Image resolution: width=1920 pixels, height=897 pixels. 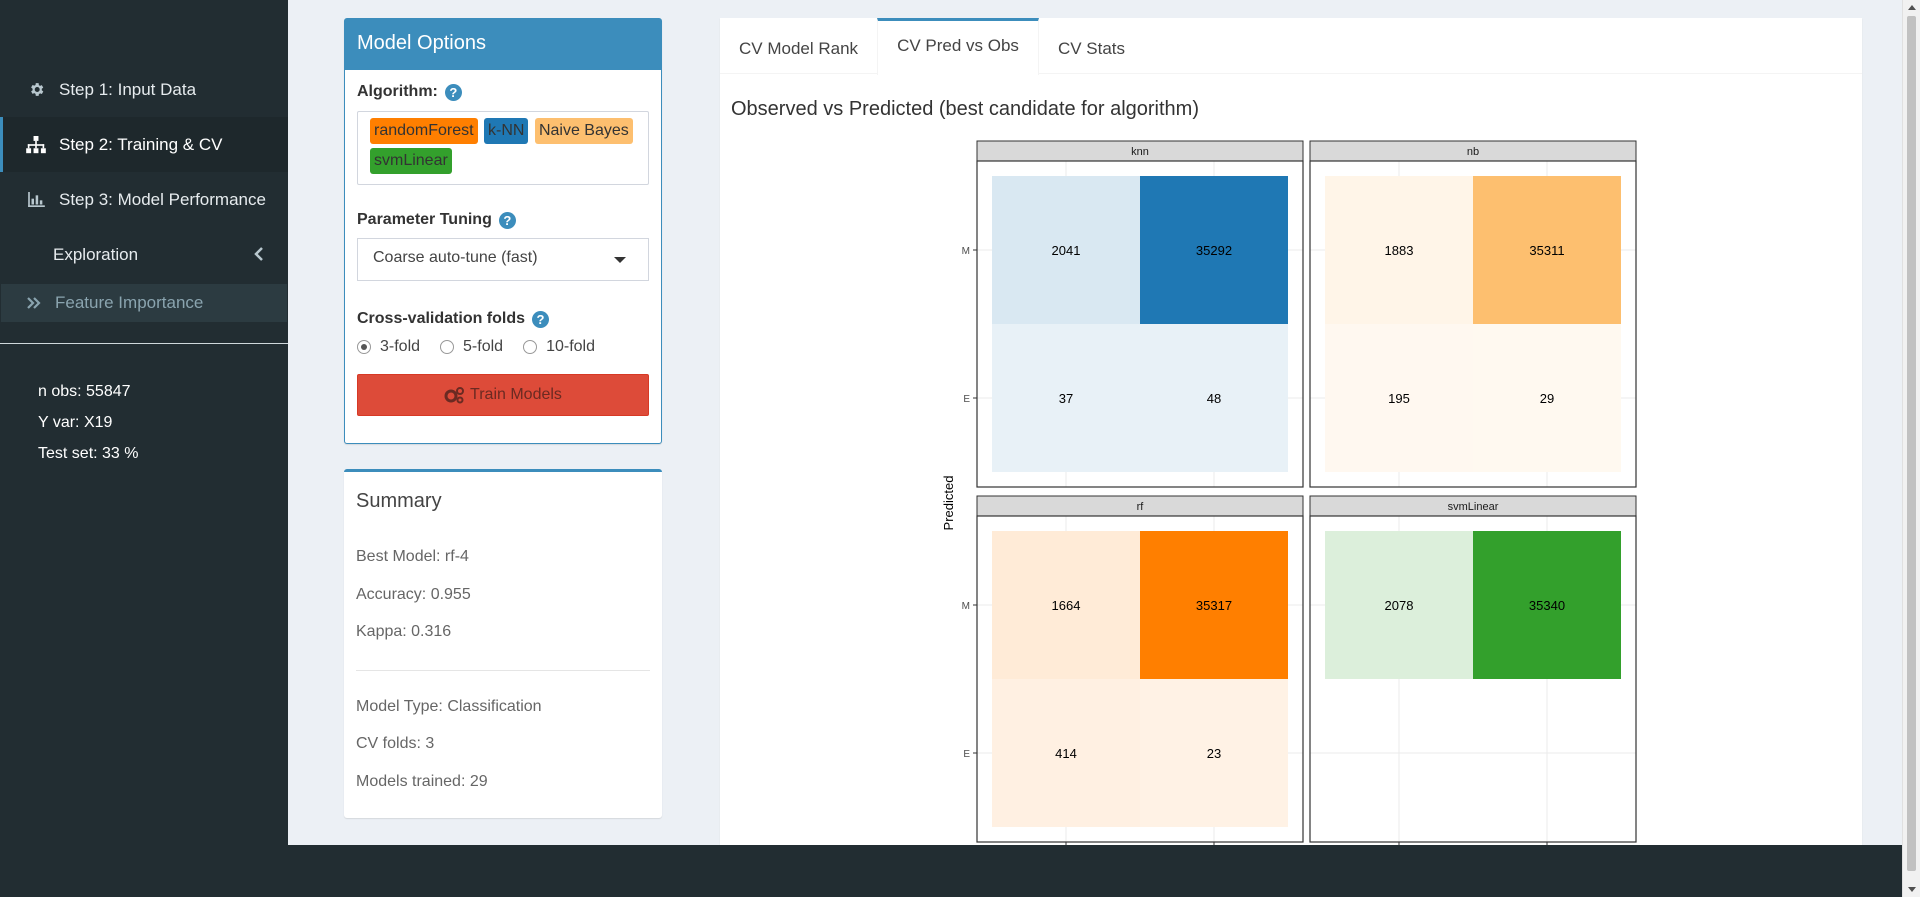 I want to click on gears-icon, so click(x=455, y=395).